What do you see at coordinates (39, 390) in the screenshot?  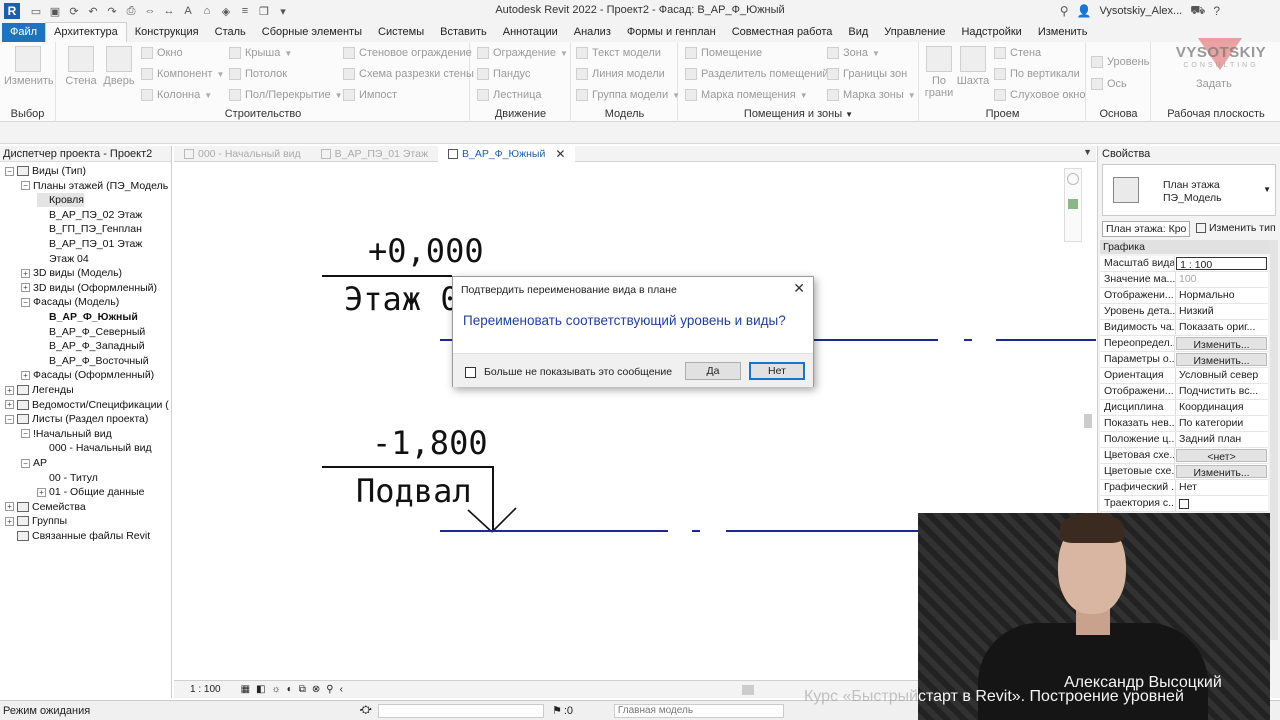 I see `browser-item: + Легенды` at bounding box center [39, 390].